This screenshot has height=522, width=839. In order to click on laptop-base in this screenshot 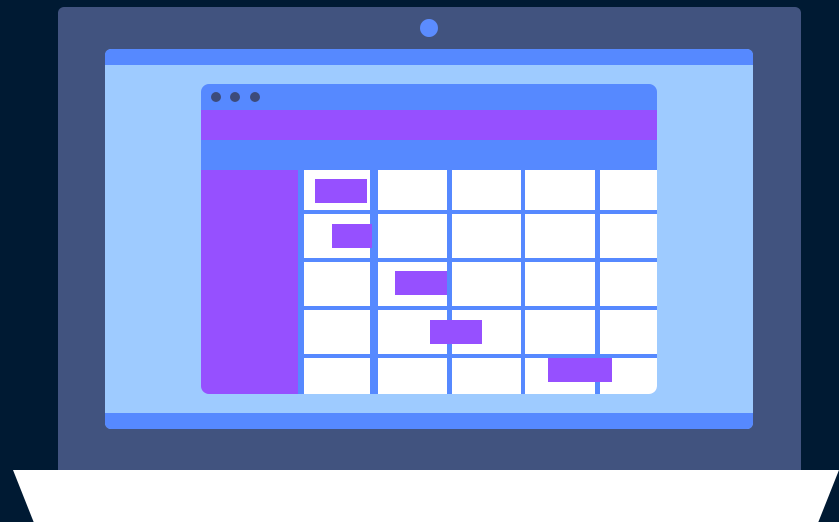, I will do `click(426, 496)`.